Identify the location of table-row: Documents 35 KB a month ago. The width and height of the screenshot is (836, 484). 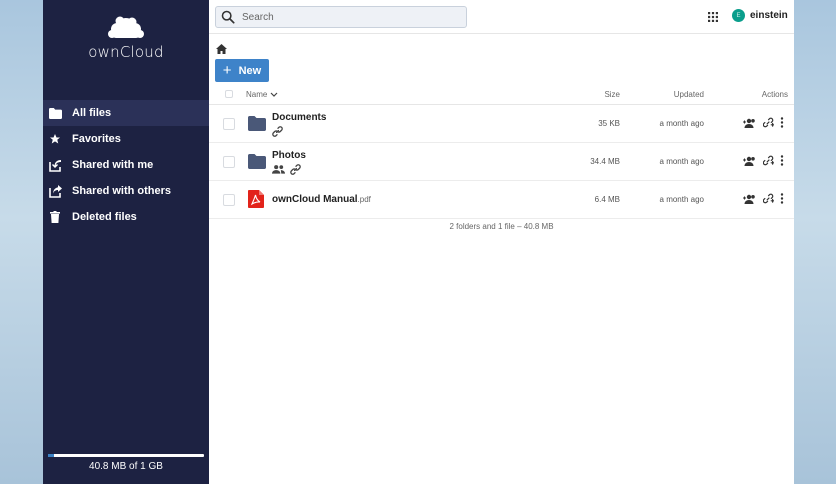
(501, 124).